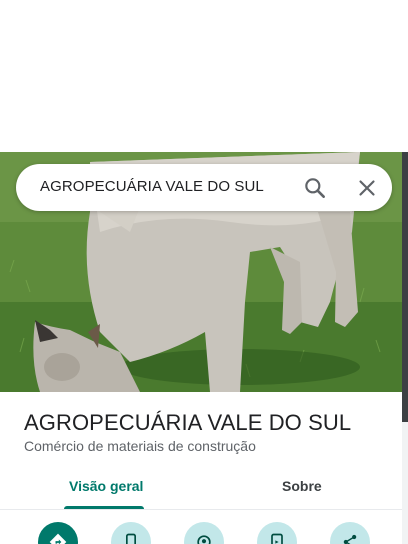  Describe the element at coordinates (302, 486) in the screenshot. I see `tab-about: Sobre` at that location.